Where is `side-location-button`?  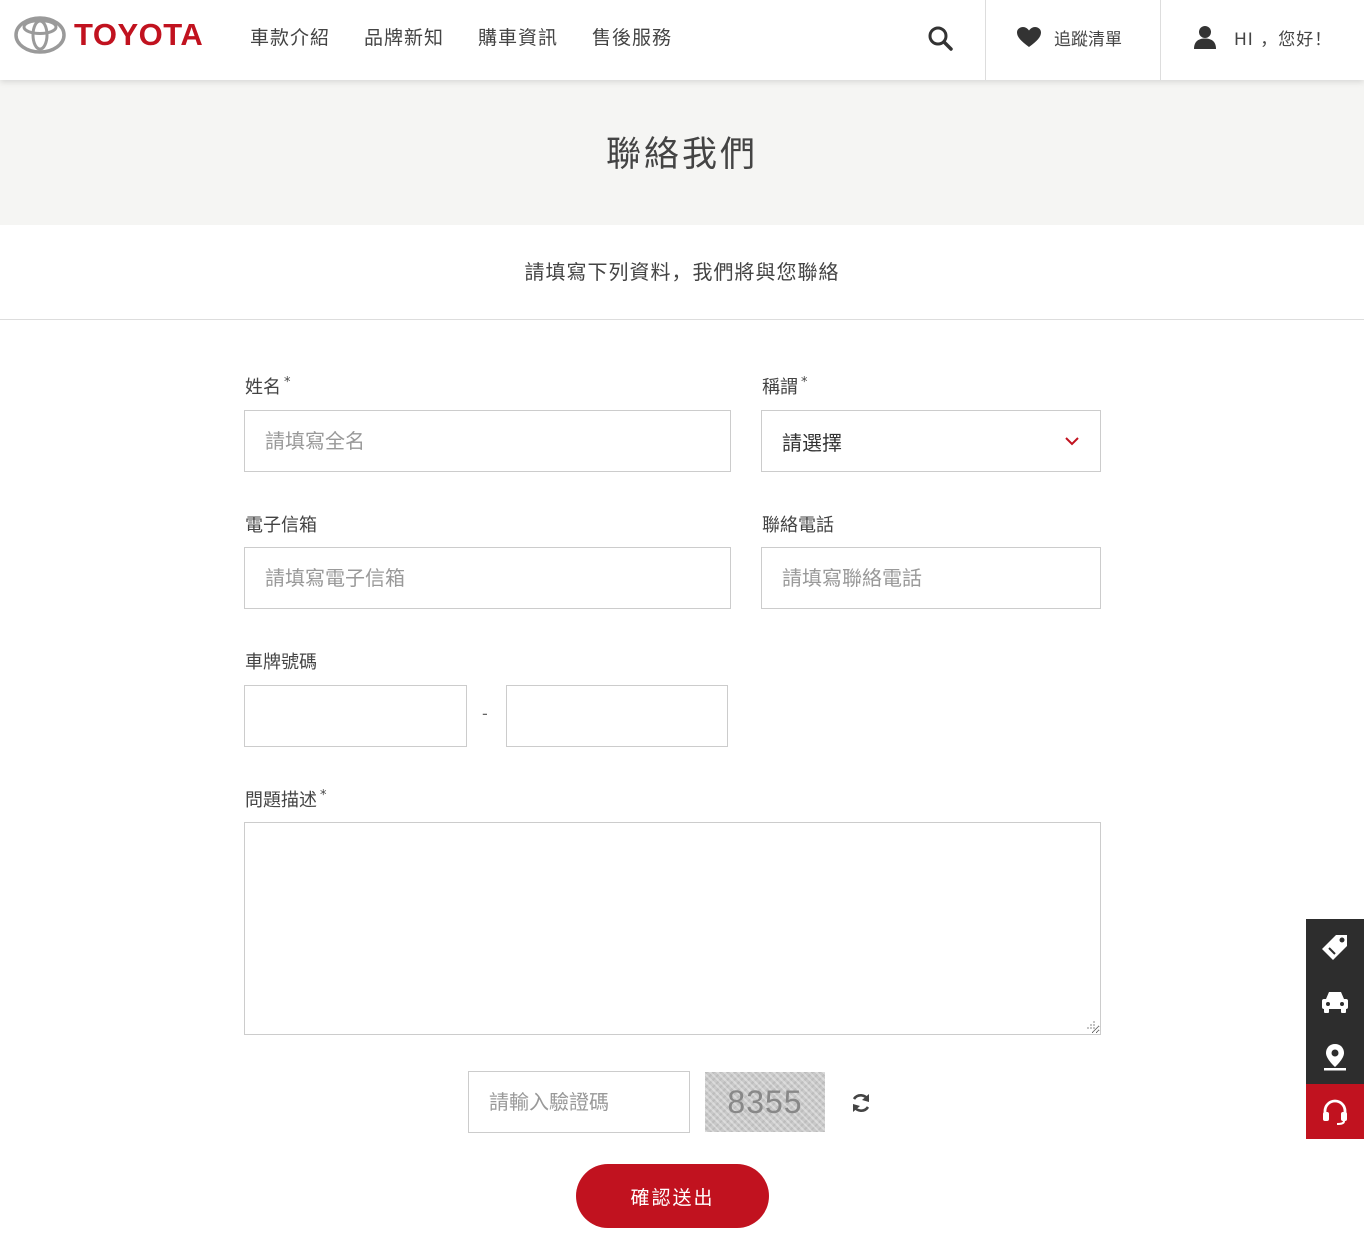 side-location-button is located at coordinates (1335, 1056).